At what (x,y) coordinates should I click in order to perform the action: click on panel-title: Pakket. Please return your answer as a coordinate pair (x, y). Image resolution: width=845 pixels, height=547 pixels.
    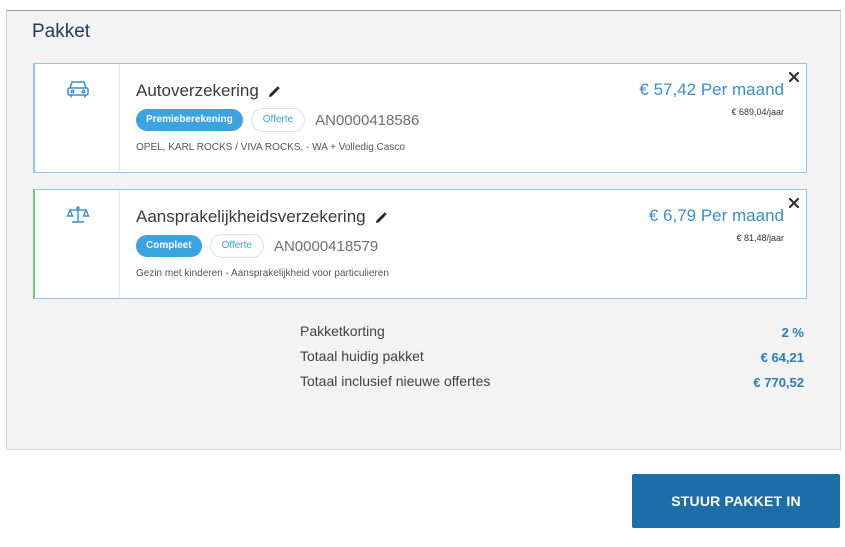
    Looking at the image, I should click on (61, 31).